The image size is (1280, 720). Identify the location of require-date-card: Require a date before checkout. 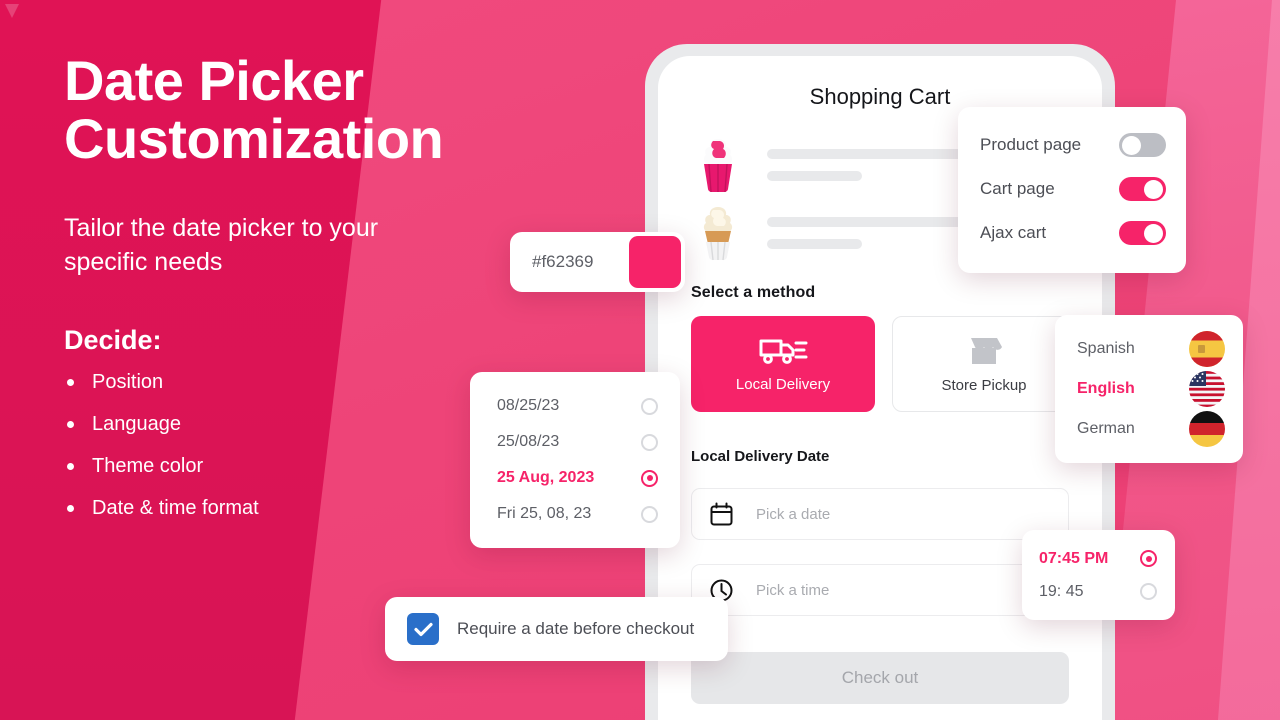
(556, 629).